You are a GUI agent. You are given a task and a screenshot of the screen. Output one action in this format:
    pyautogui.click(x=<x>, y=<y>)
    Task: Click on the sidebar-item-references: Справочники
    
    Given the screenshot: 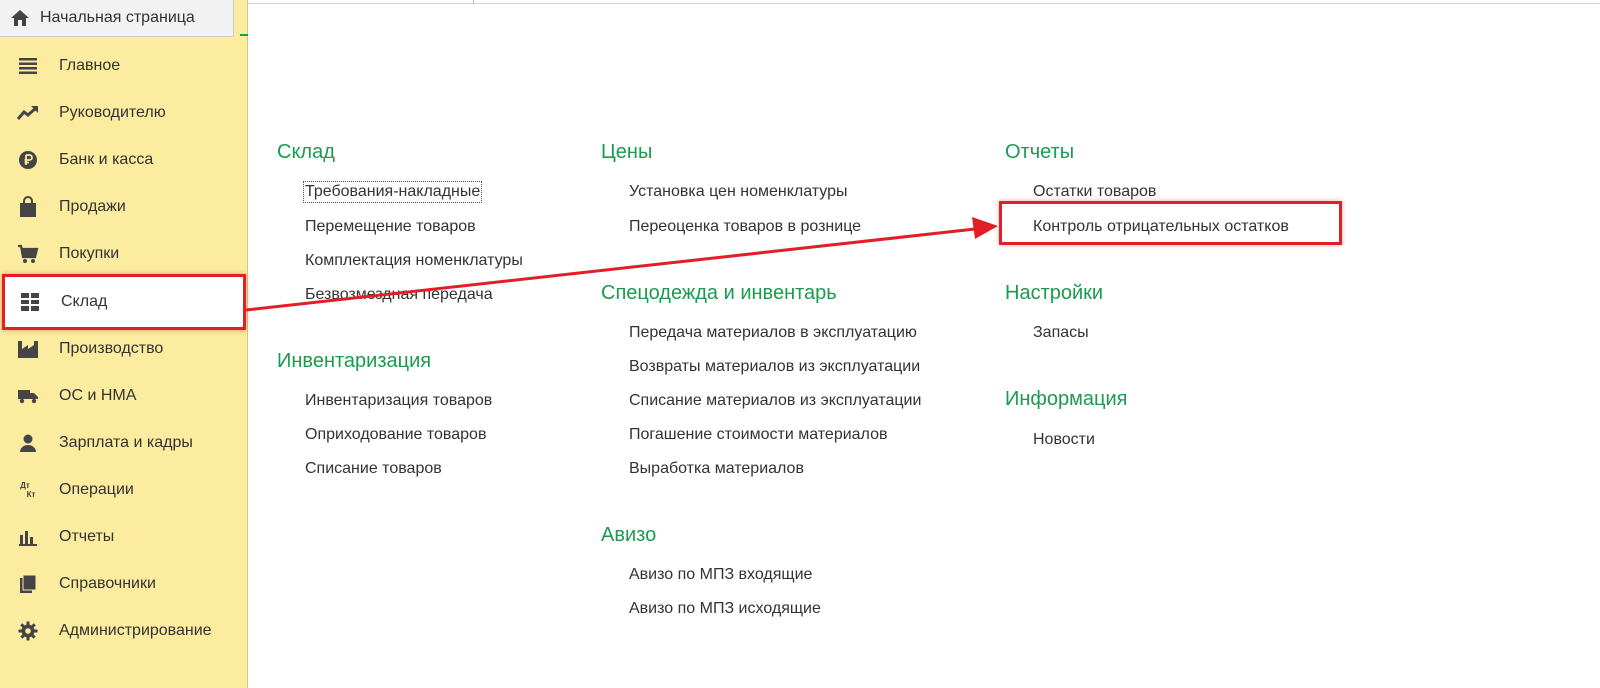 What is the action you would take?
    pyautogui.click(x=123, y=584)
    